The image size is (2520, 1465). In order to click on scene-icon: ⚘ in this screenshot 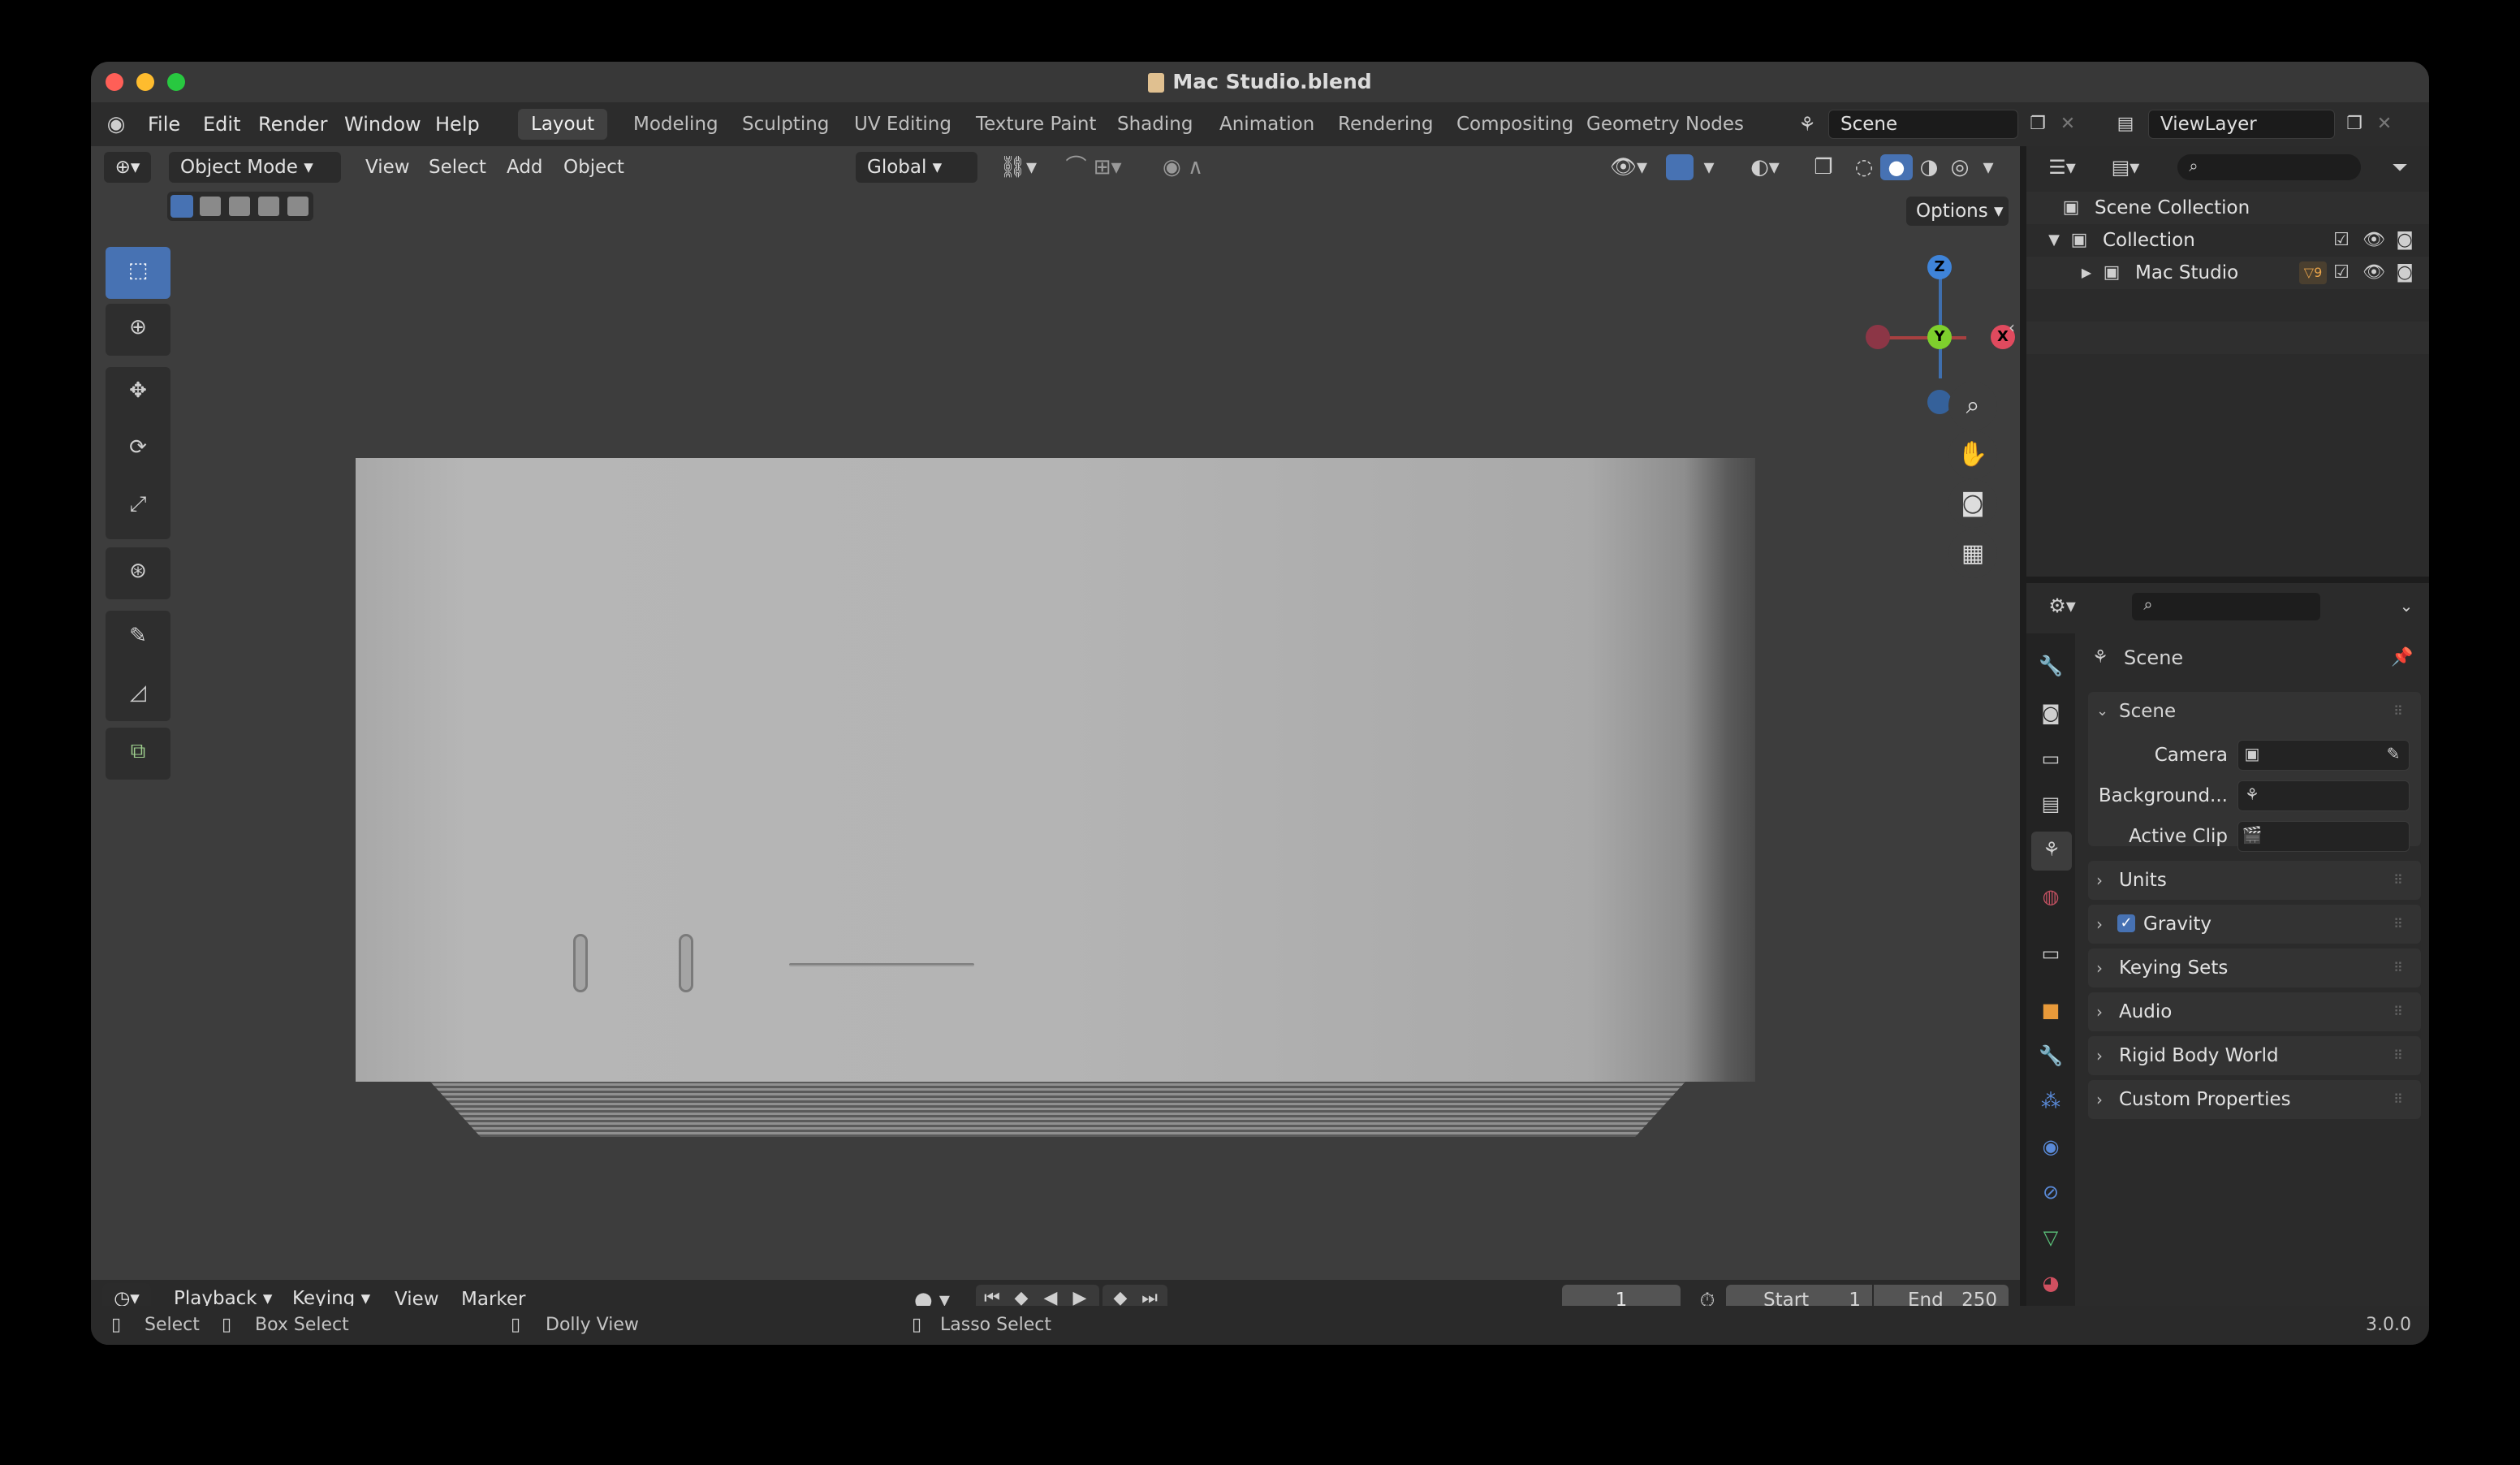, I will do `click(1807, 124)`.